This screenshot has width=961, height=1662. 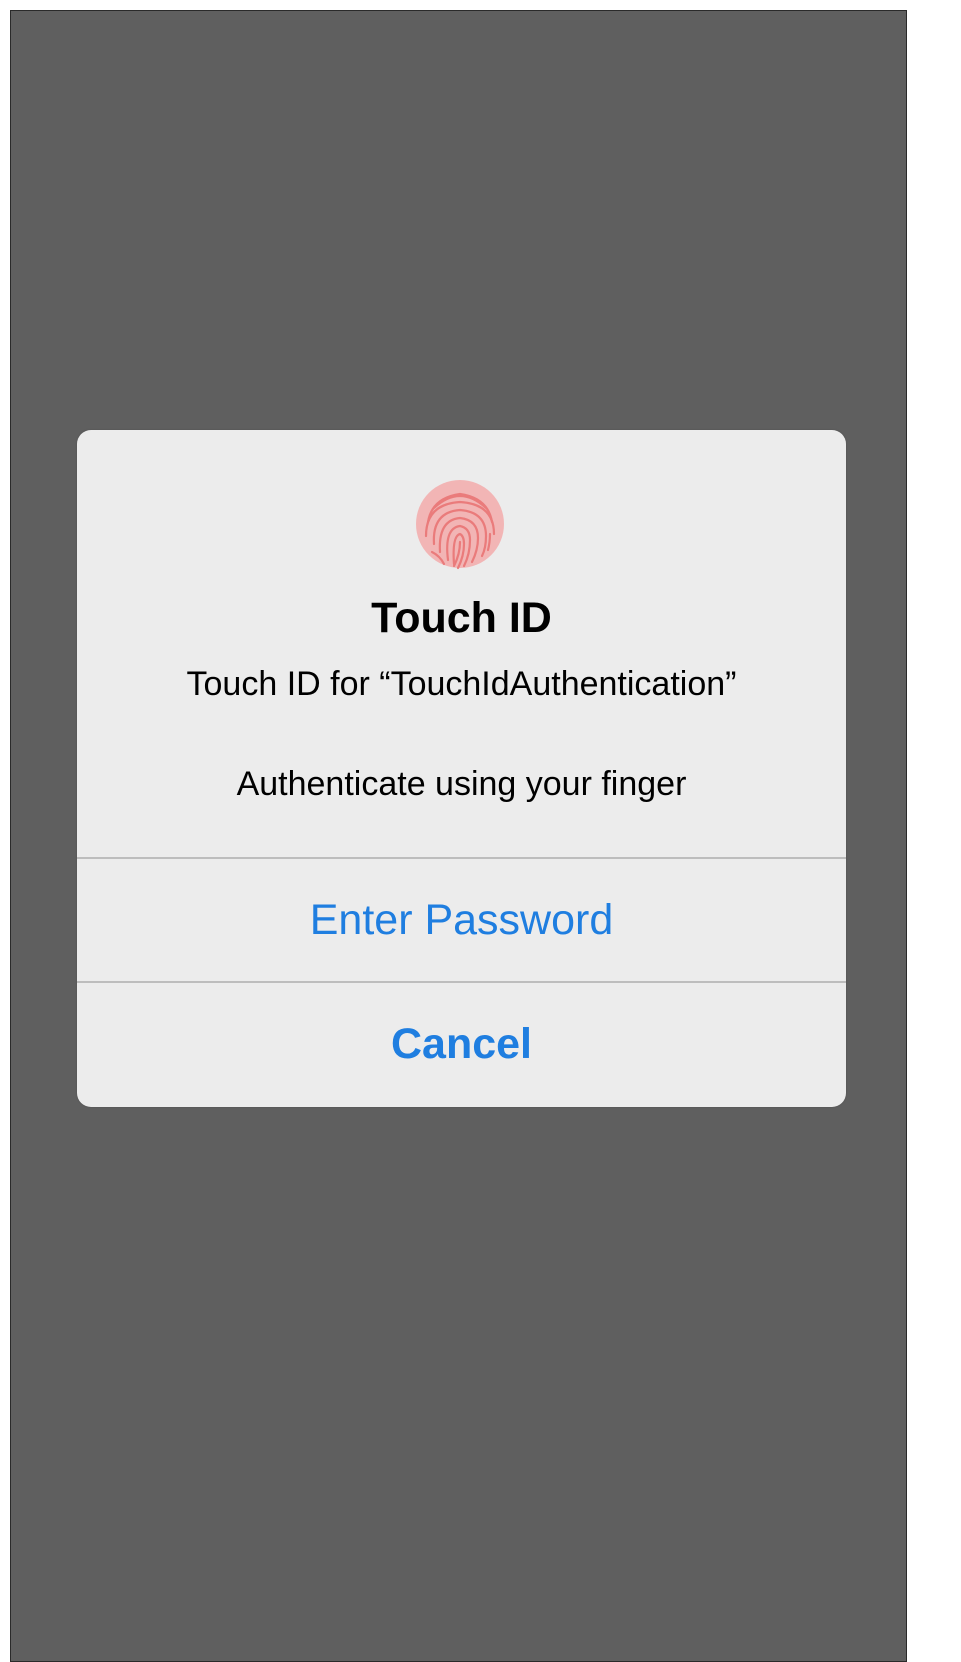 What do you see at coordinates (461, 684) in the screenshot?
I see `alert-subtitle: Touch ID for “TouchIdAuthentication”` at bounding box center [461, 684].